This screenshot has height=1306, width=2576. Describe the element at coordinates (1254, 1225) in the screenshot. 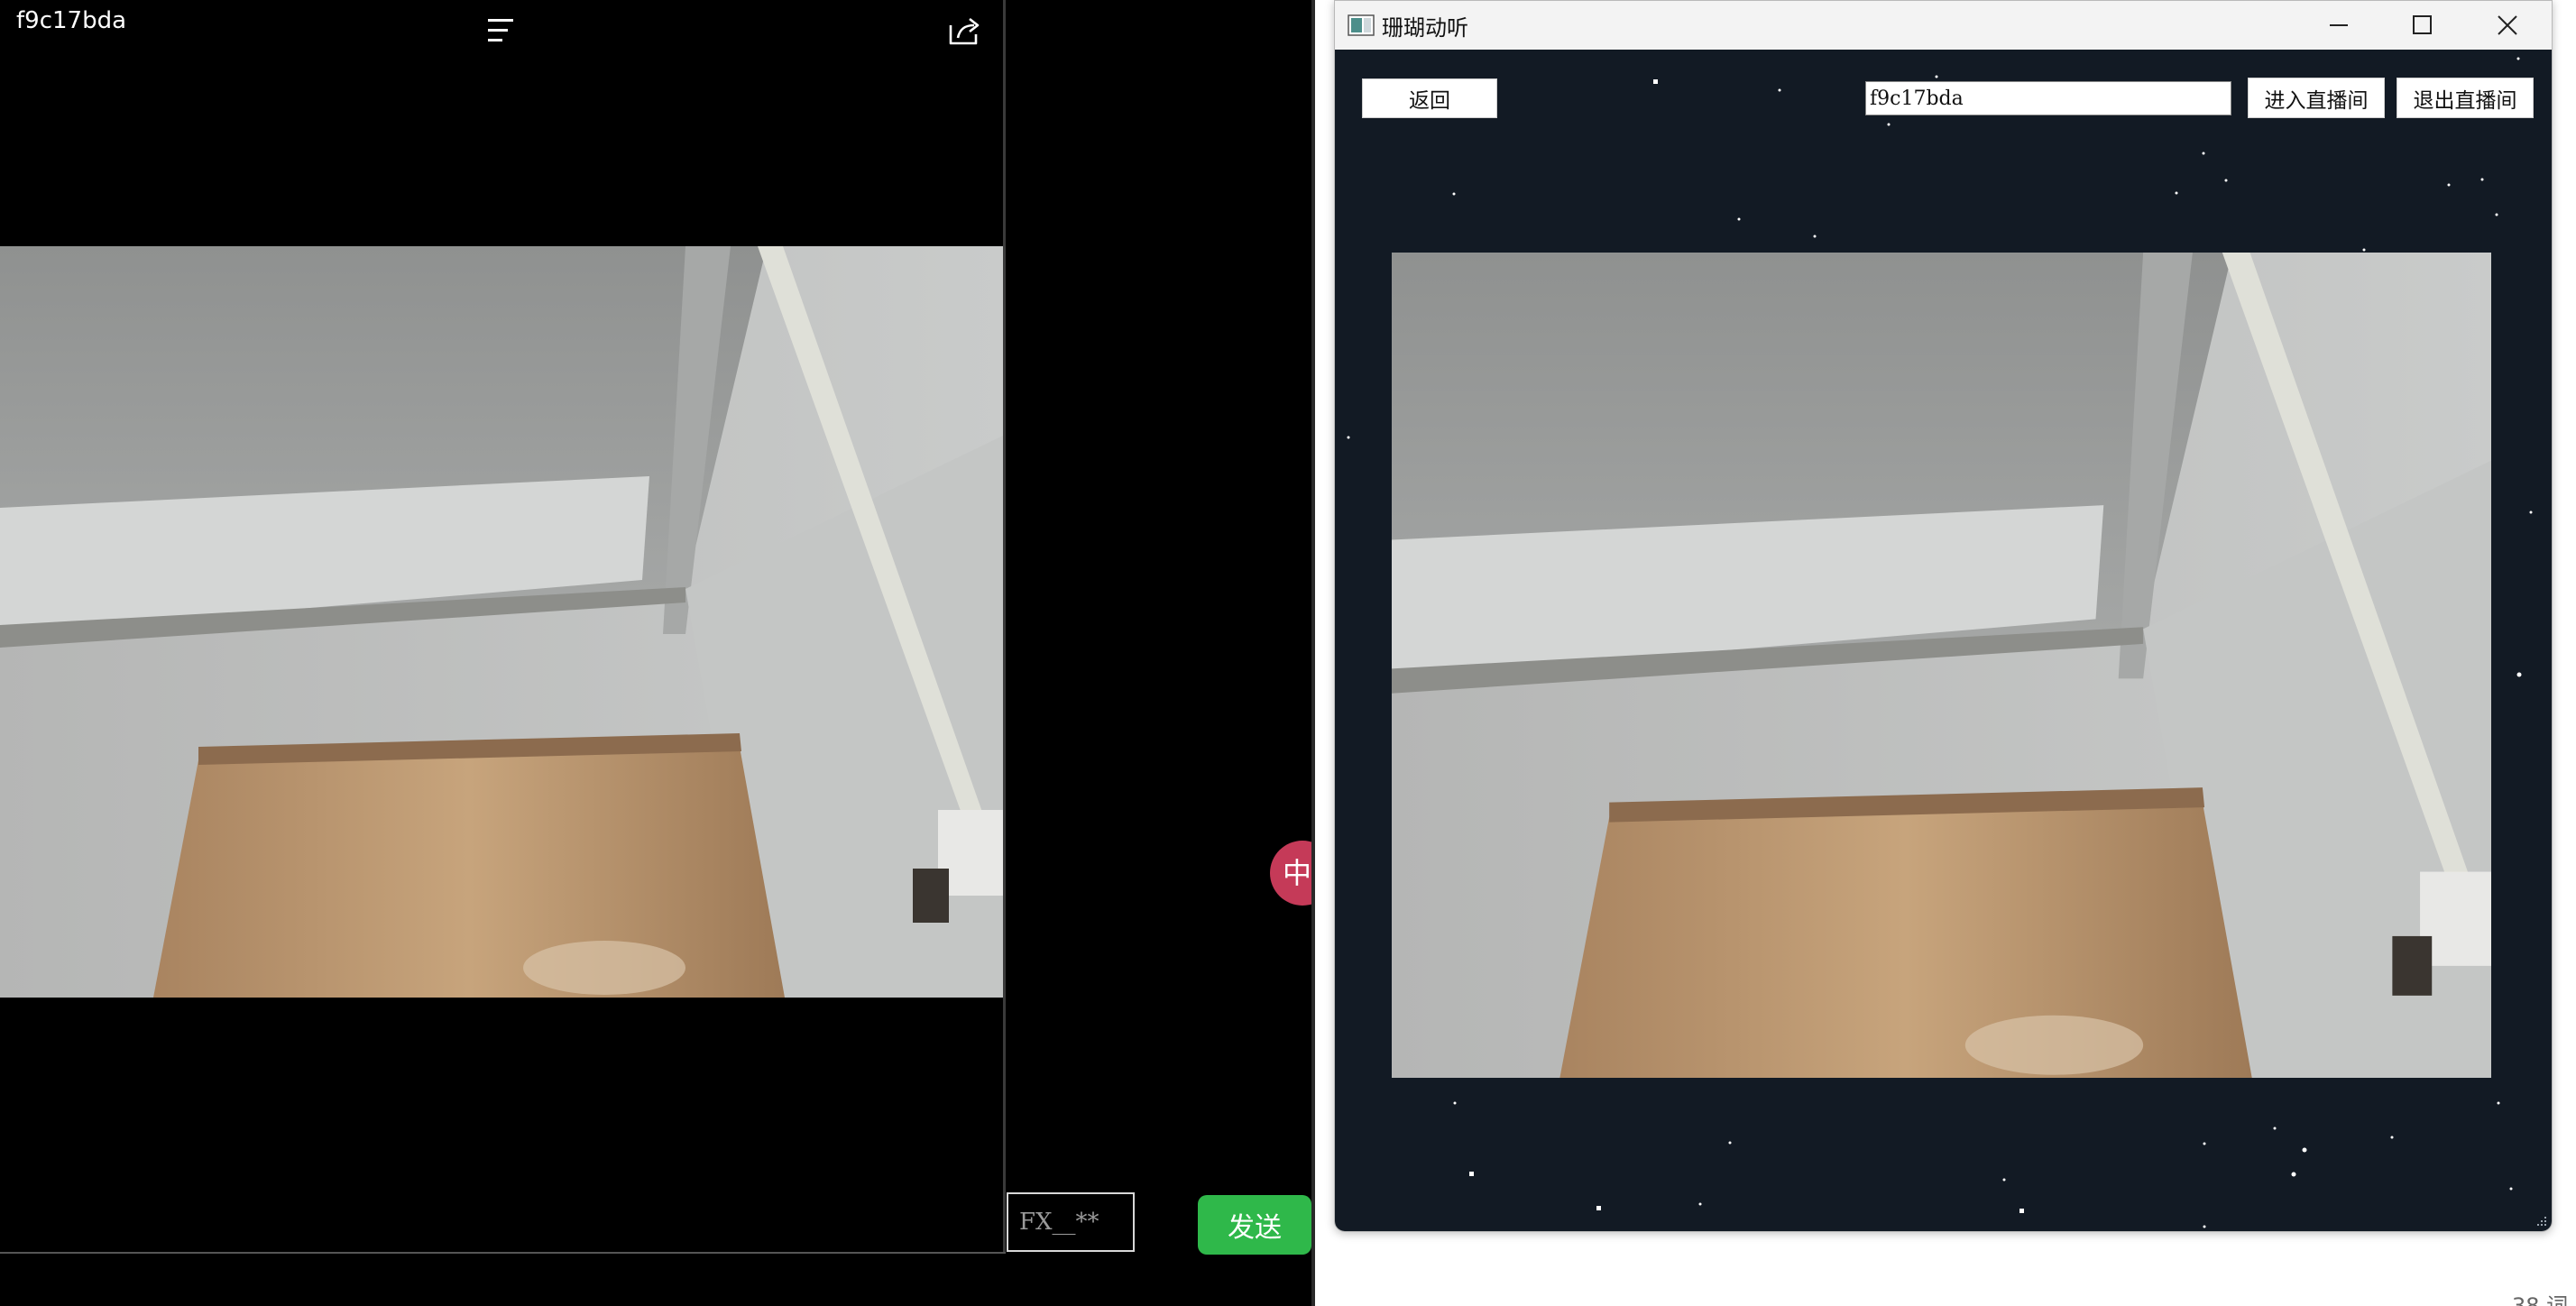

I see `send-button: 发送` at that location.